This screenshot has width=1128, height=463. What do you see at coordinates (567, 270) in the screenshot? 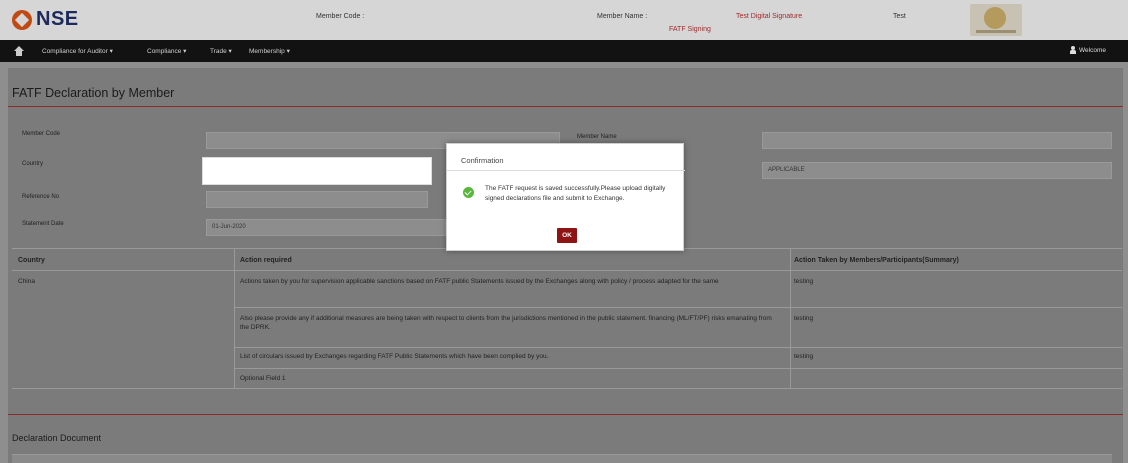
I see `table-header-divider` at bounding box center [567, 270].